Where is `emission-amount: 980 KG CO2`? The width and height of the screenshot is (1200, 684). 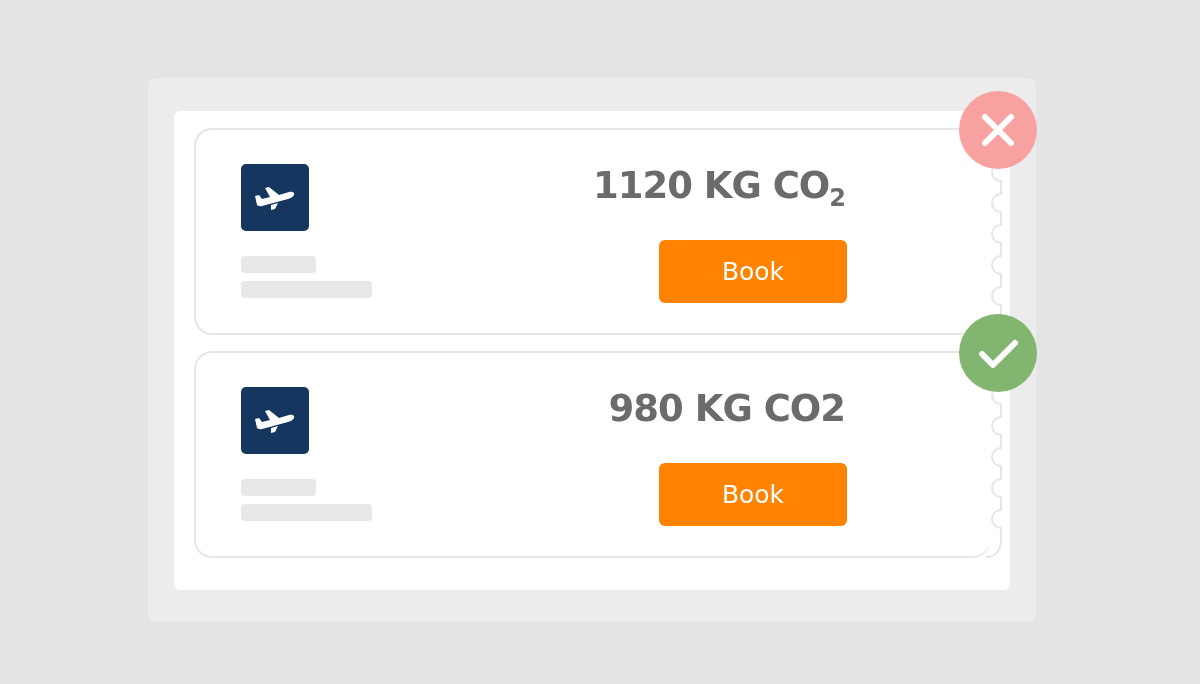 emission-amount: 980 KG CO2 is located at coordinates (726, 409).